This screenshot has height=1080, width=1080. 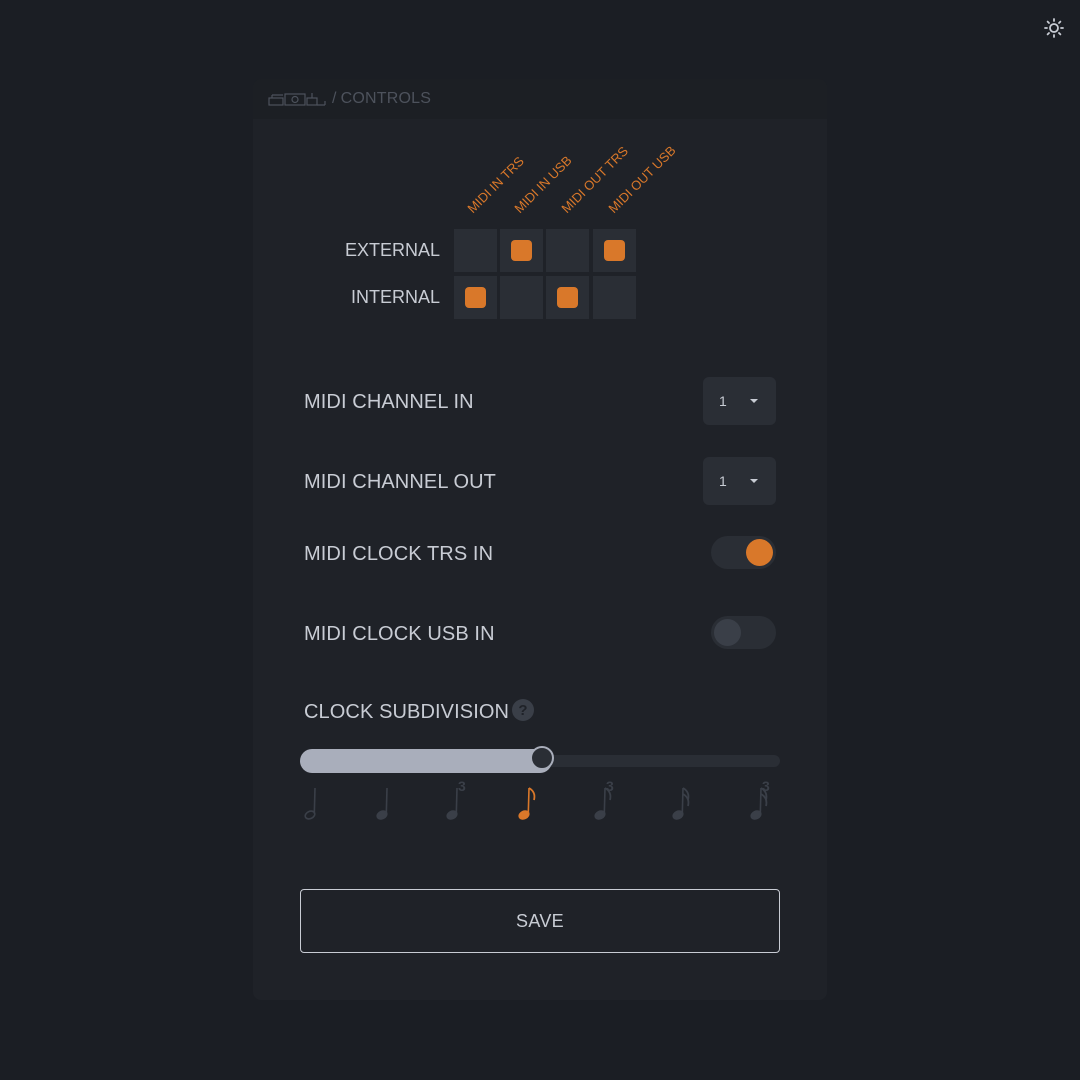 I want to click on midi-clock-trs-in-label: MIDI CLOCK TRS IN, so click(x=399, y=554).